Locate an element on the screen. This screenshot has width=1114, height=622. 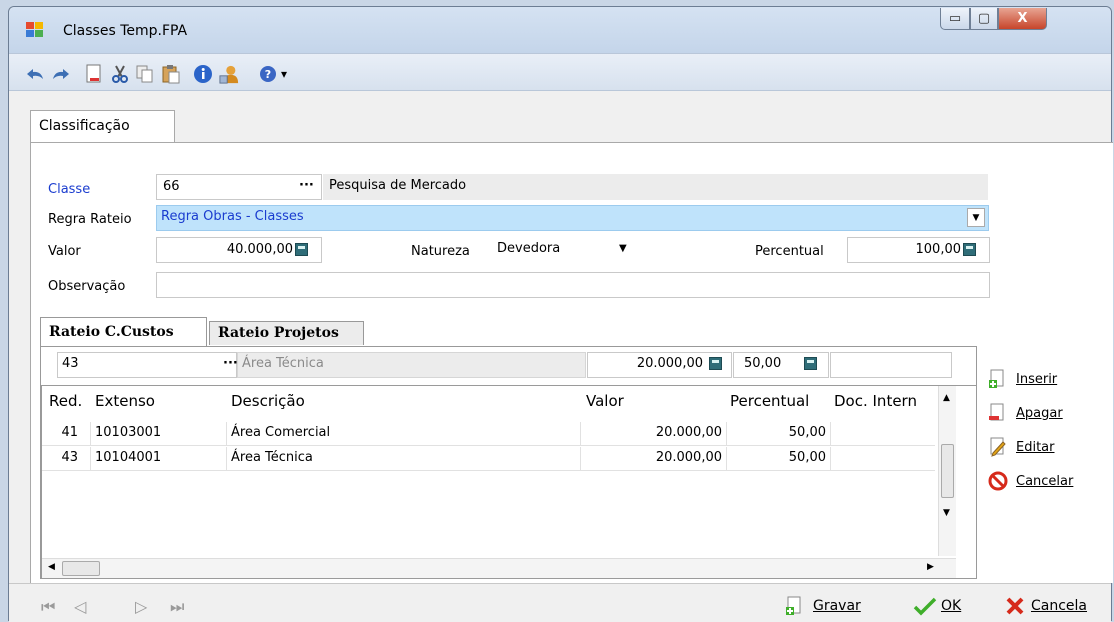
percentual-label: Percentual is located at coordinates (789, 251).